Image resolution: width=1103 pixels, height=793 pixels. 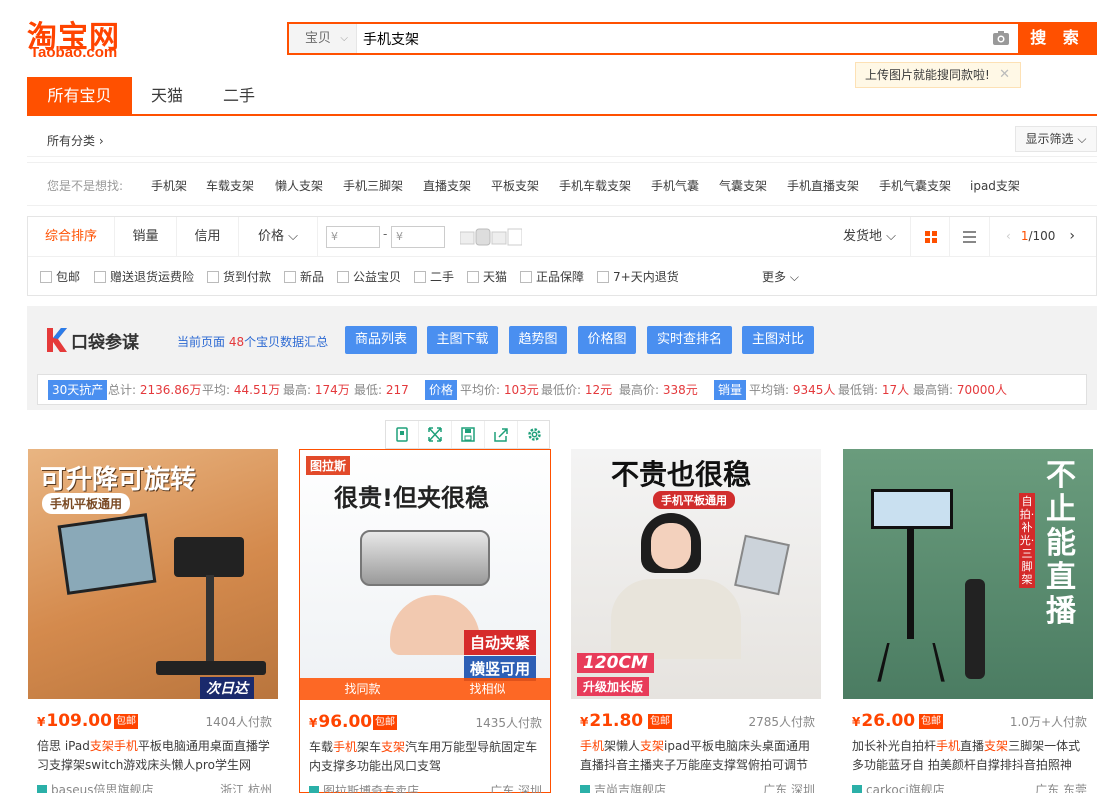 What do you see at coordinates (487, 689) in the screenshot?
I see `find-similar-button: 找相似` at bounding box center [487, 689].